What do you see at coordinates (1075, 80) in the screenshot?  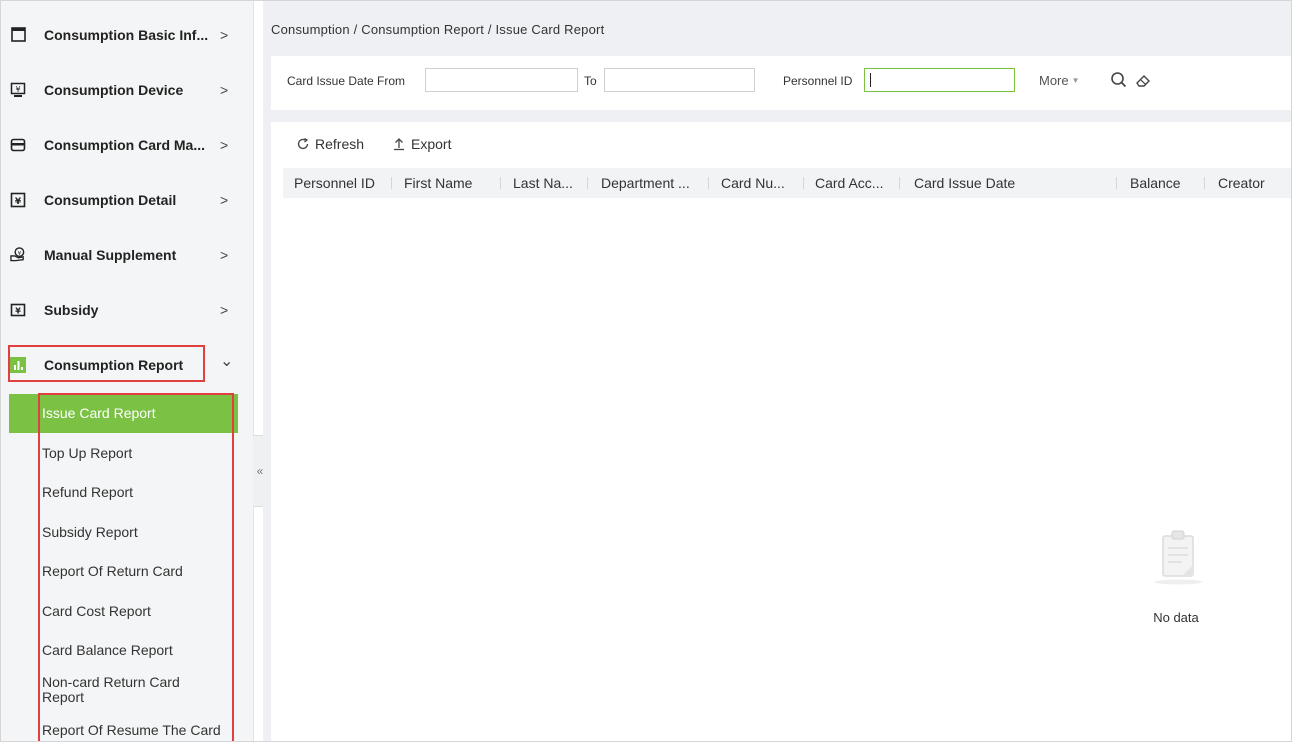 I see `caret-down-icon: ▼` at bounding box center [1075, 80].